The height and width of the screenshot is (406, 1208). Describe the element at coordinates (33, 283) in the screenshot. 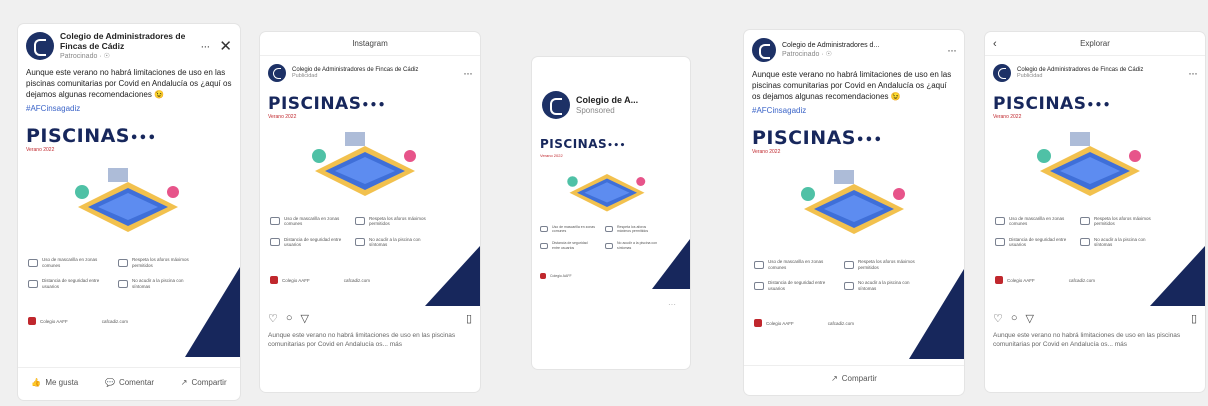

I see `distance-icon` at that location.